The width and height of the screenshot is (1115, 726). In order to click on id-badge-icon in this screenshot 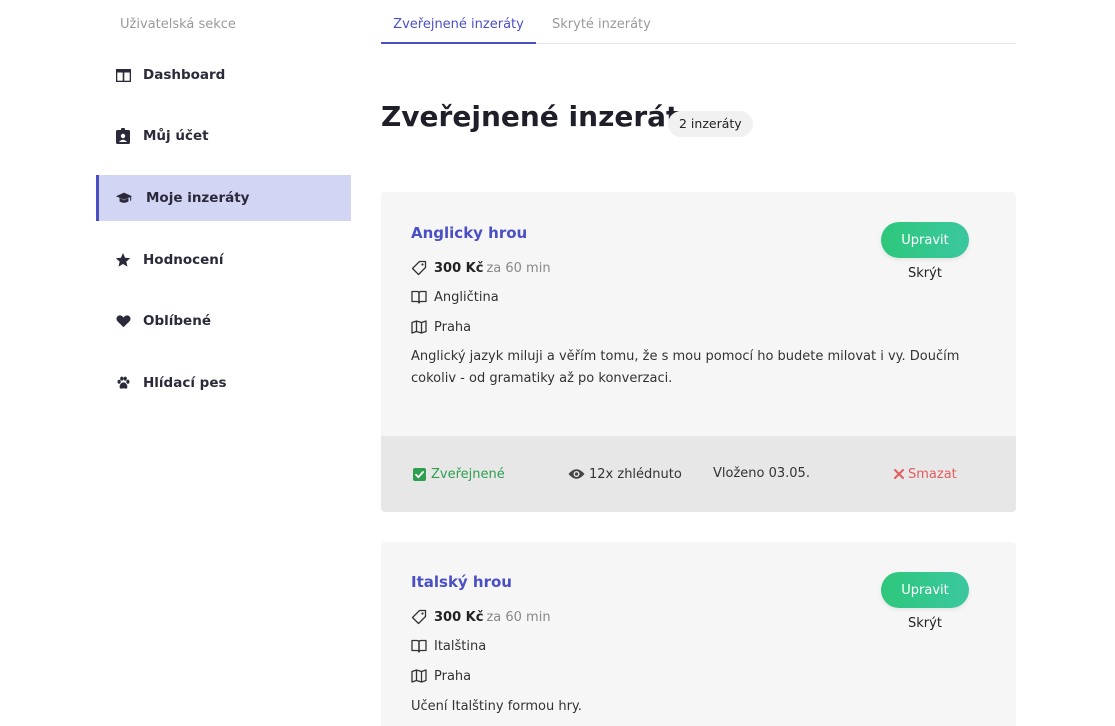, I will do `click(123, 136)`.